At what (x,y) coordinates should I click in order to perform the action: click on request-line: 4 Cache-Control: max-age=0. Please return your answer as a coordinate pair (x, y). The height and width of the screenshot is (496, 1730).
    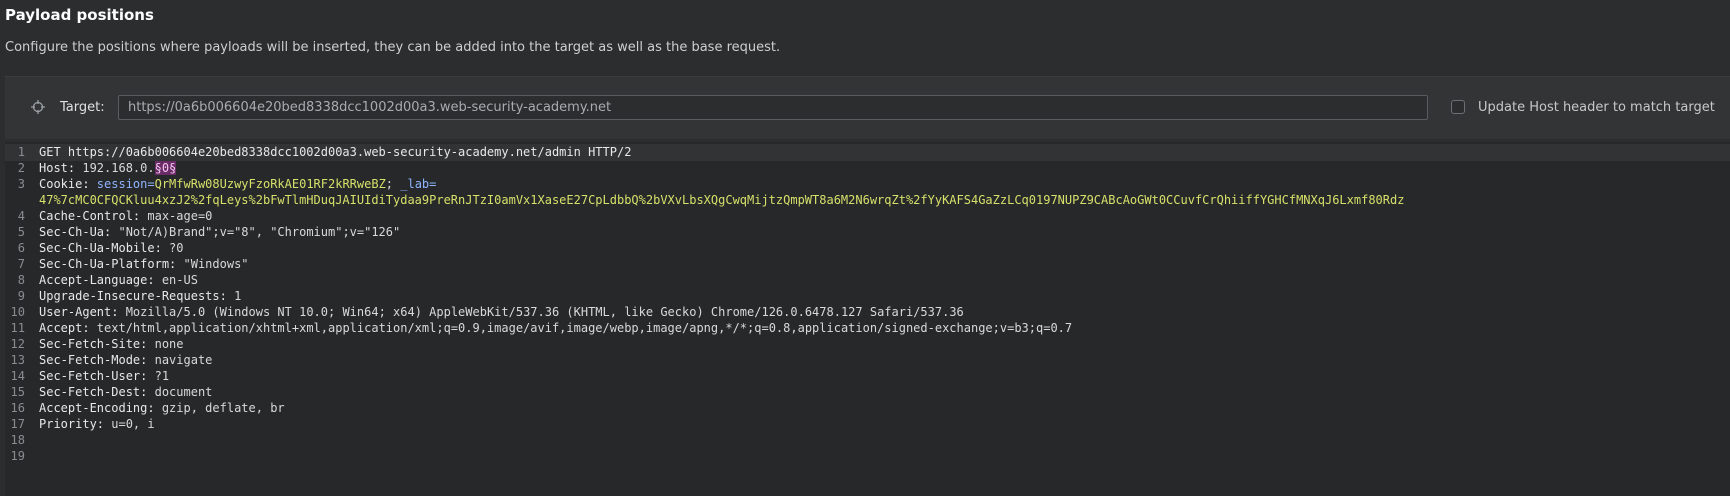
    Looking at the image, I should click on (867, 216).